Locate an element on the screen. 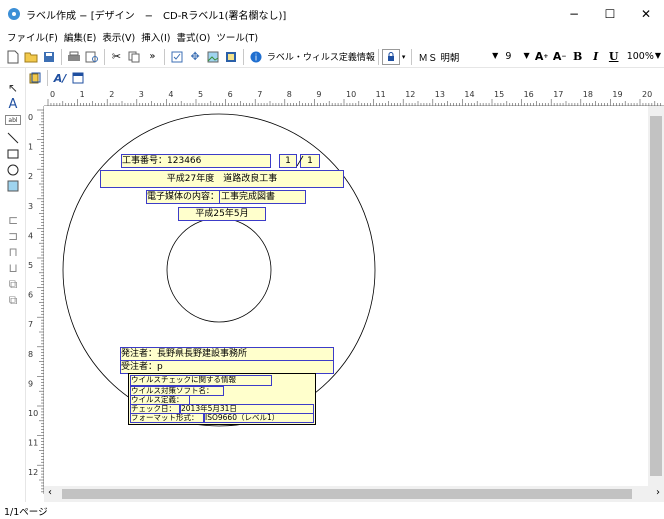 The height and width of the screenshot is (519, 664). bring-front-icon: ⧉ is located at coordinates (13, 284).